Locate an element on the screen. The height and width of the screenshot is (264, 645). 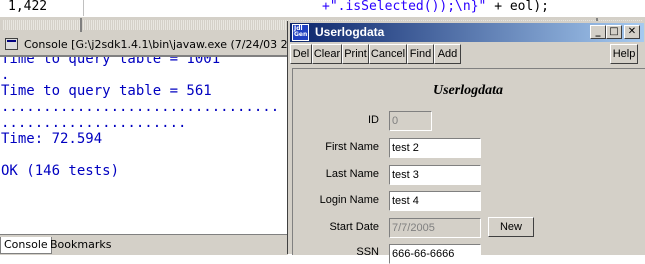
console-line: Time to query table = 1001 is located at coordinates (111, 61).